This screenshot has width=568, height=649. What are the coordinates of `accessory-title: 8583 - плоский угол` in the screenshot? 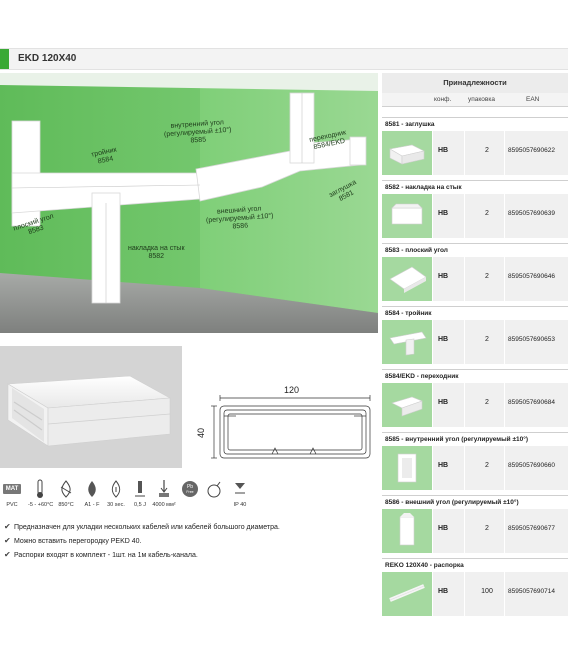 It's located at (475, 249).